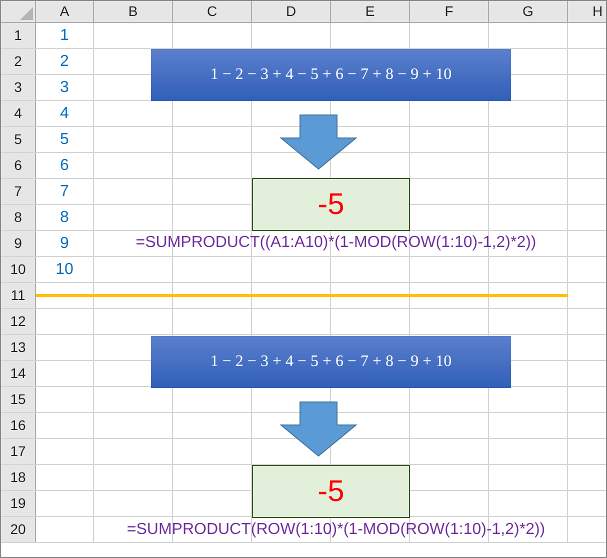 This screenshot has height=558, width=607. I want to click on row-header: 16, so click(18, 425).